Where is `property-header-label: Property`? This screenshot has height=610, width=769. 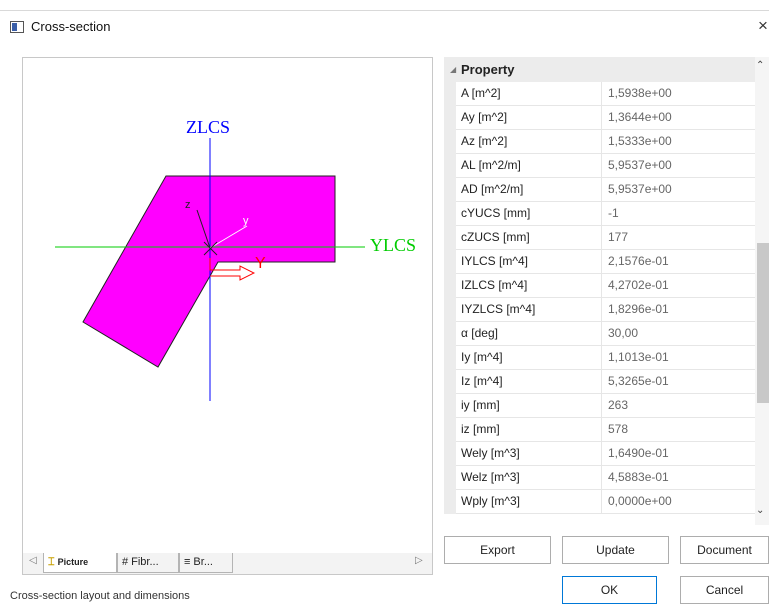
property-header-label: Property is located at coordinates (488, 69).